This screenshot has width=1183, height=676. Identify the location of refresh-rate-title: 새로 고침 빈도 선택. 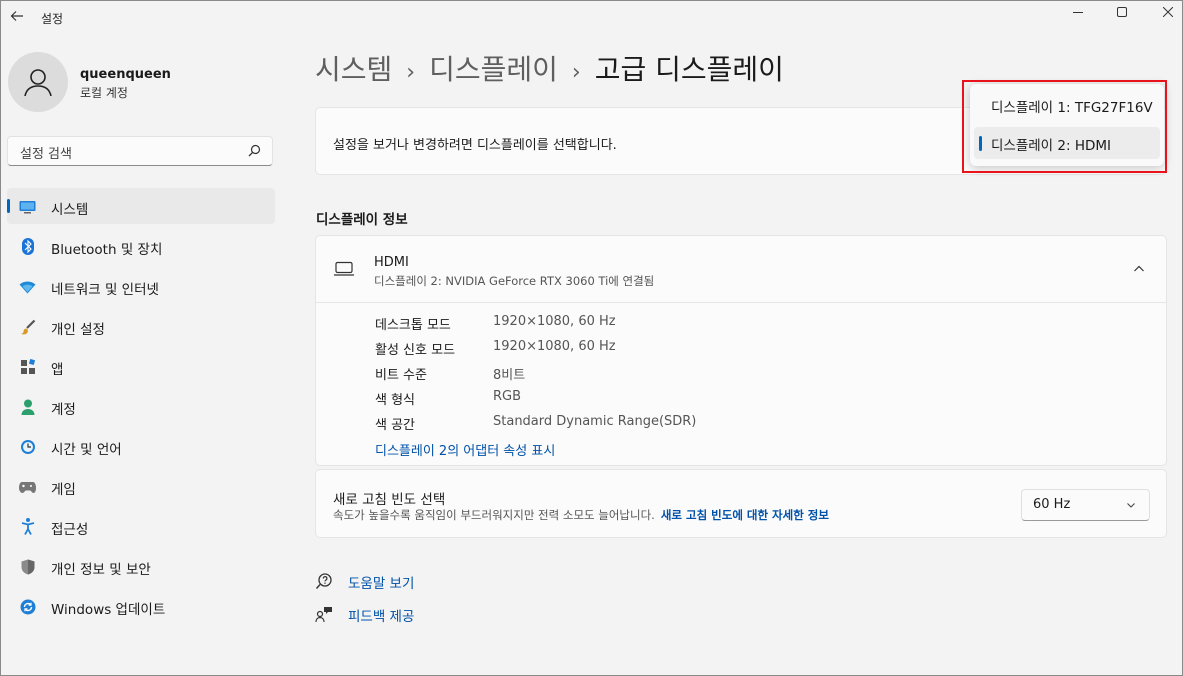
(389, 500).